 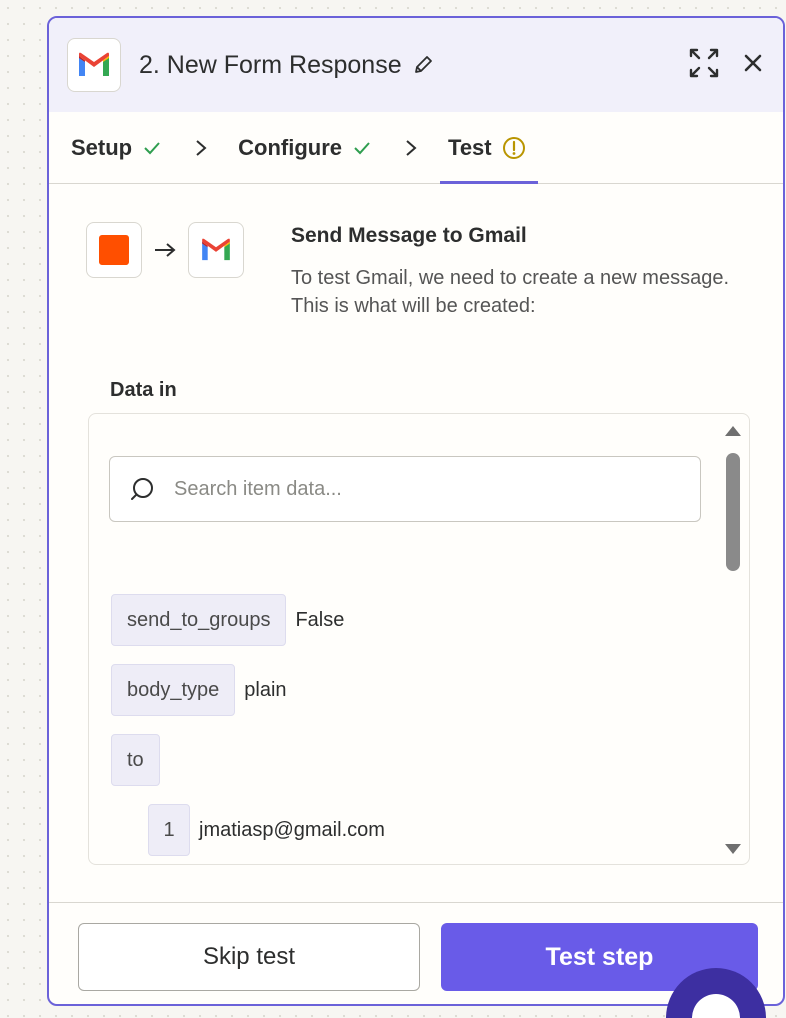 I want to click on data-key: send_to_groups, so click(x=199, y=620).